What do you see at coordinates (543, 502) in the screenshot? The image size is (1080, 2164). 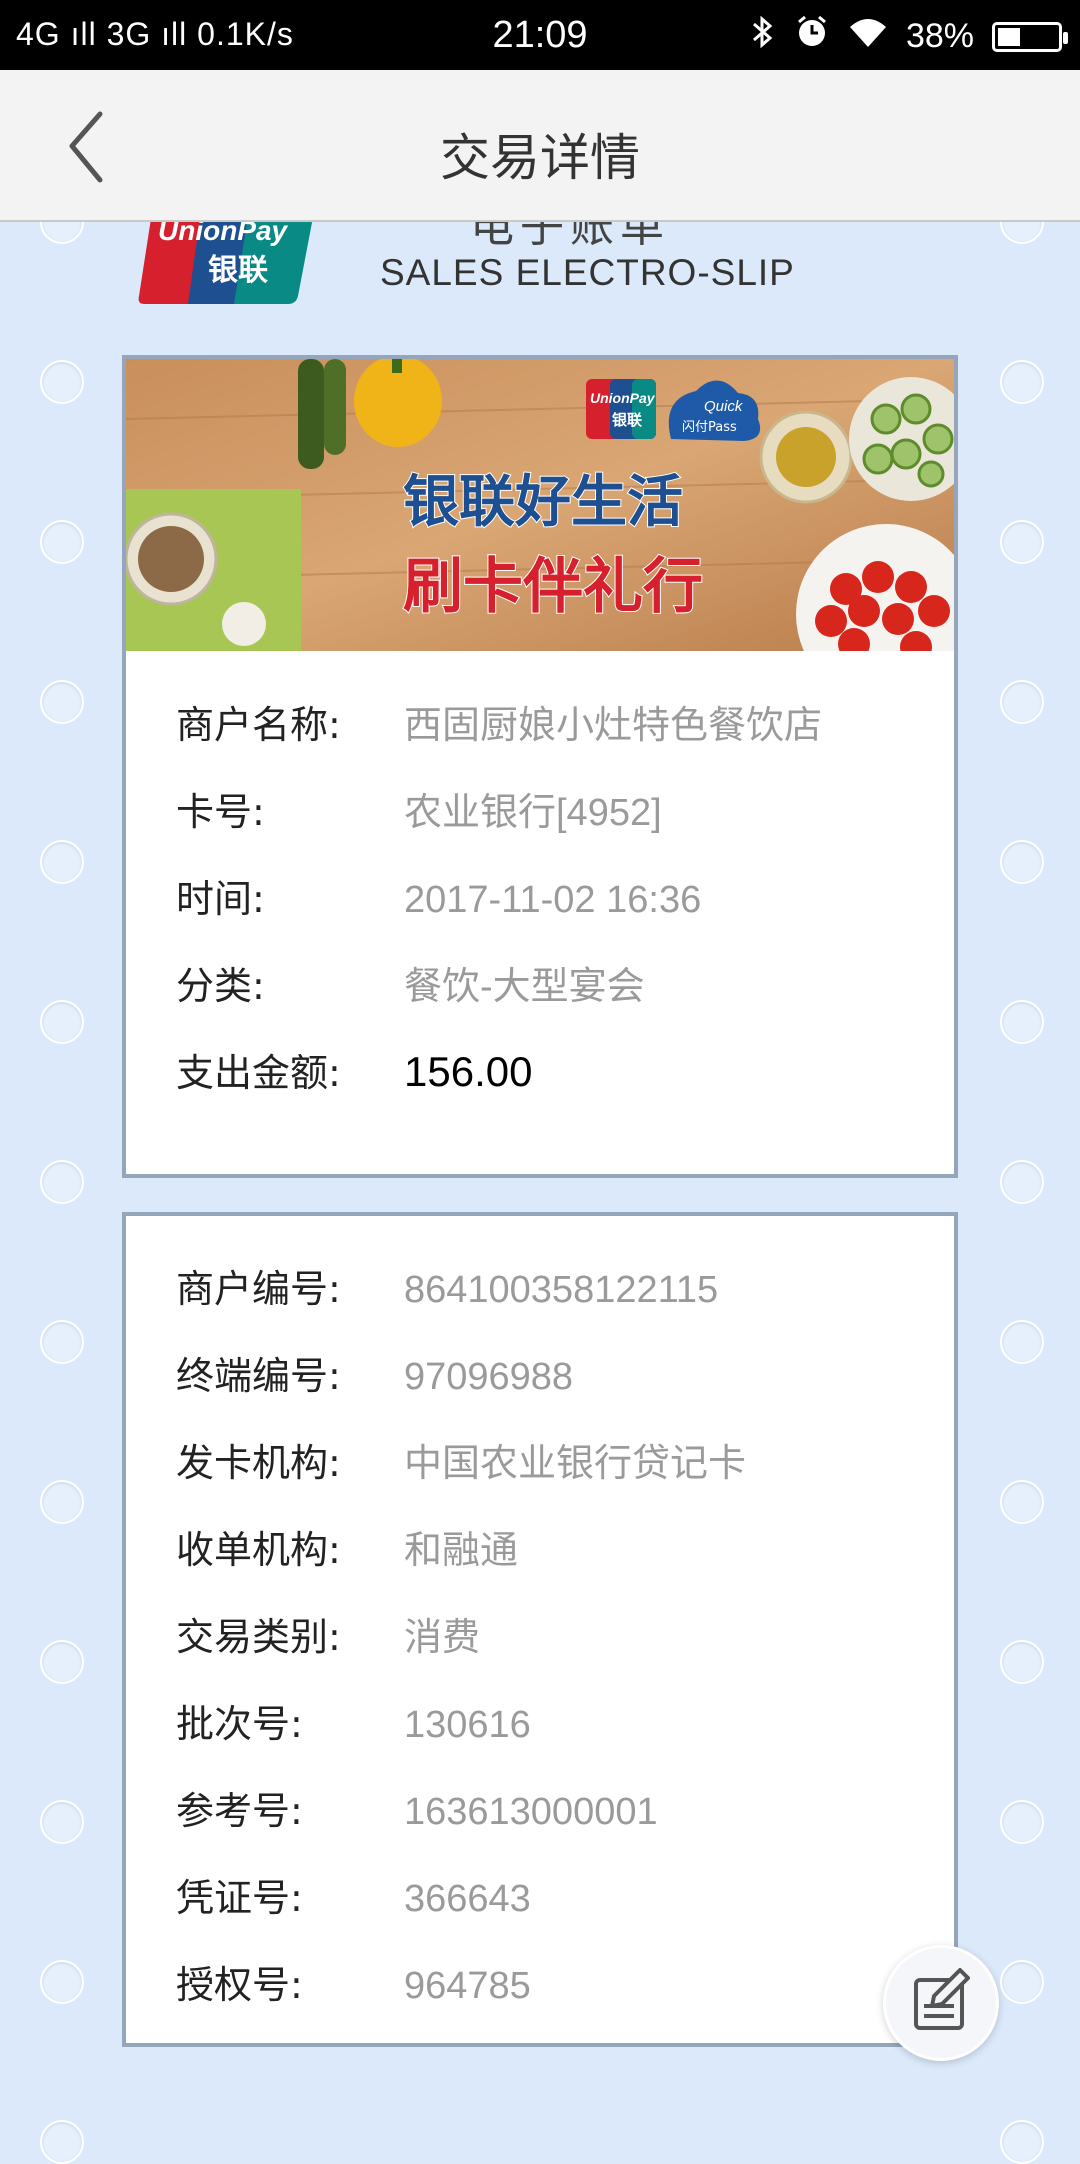 I see `banner-headline-1: 银联好生活` at bounding box center [543, 502].